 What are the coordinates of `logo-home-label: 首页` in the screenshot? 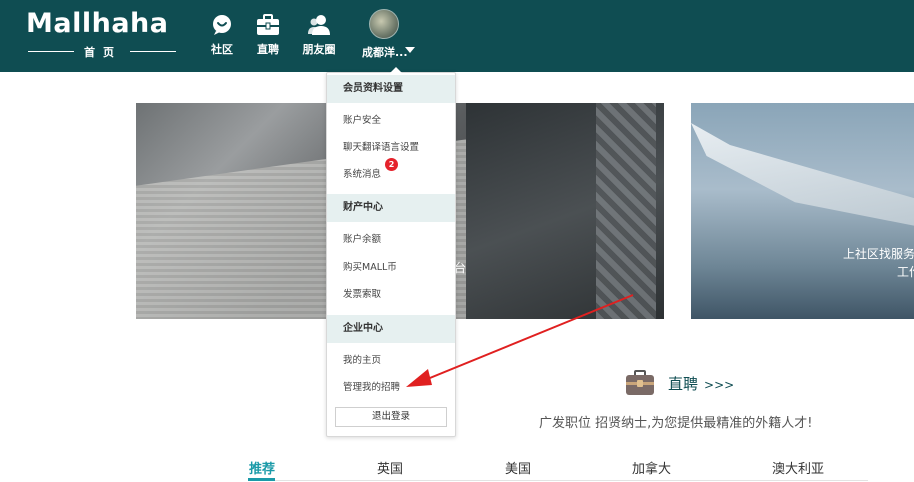 It's located at (102, 51).